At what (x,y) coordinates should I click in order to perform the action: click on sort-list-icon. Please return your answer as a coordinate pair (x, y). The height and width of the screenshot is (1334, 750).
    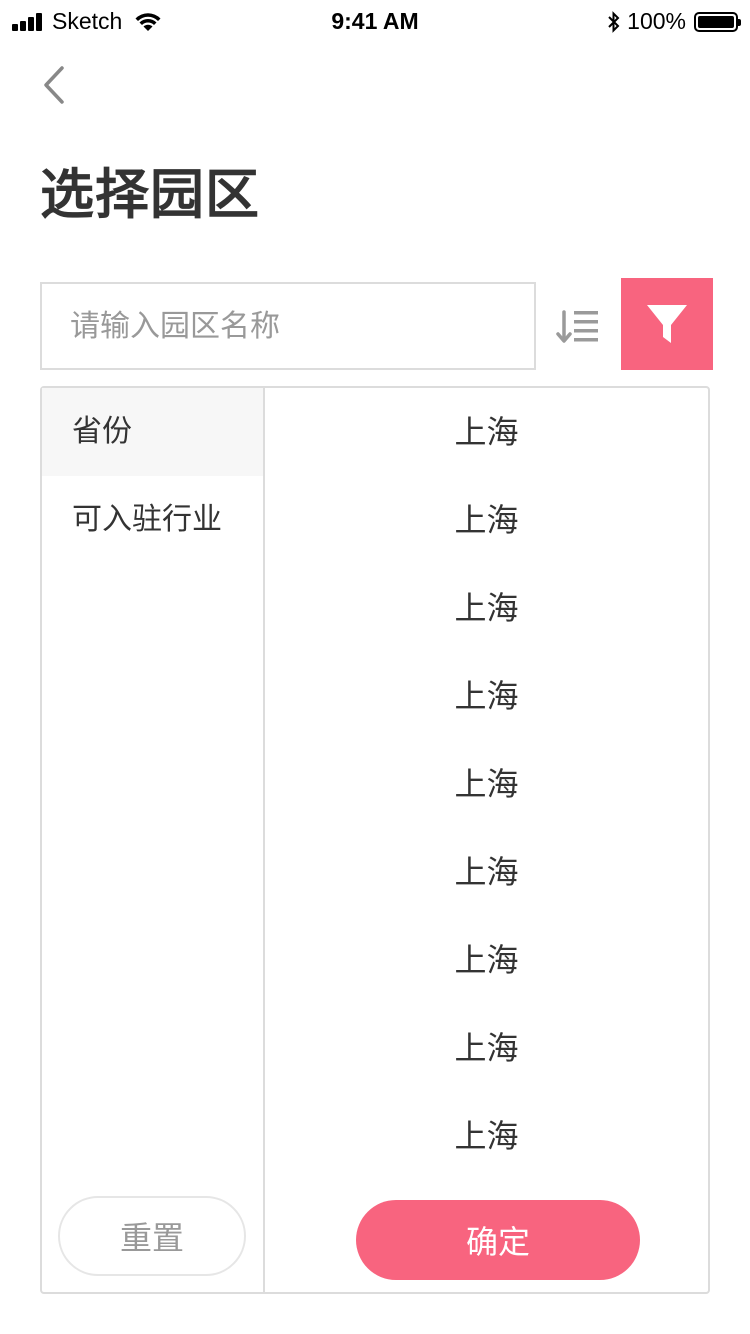
    Looking at the image, I should click on (577, 326).